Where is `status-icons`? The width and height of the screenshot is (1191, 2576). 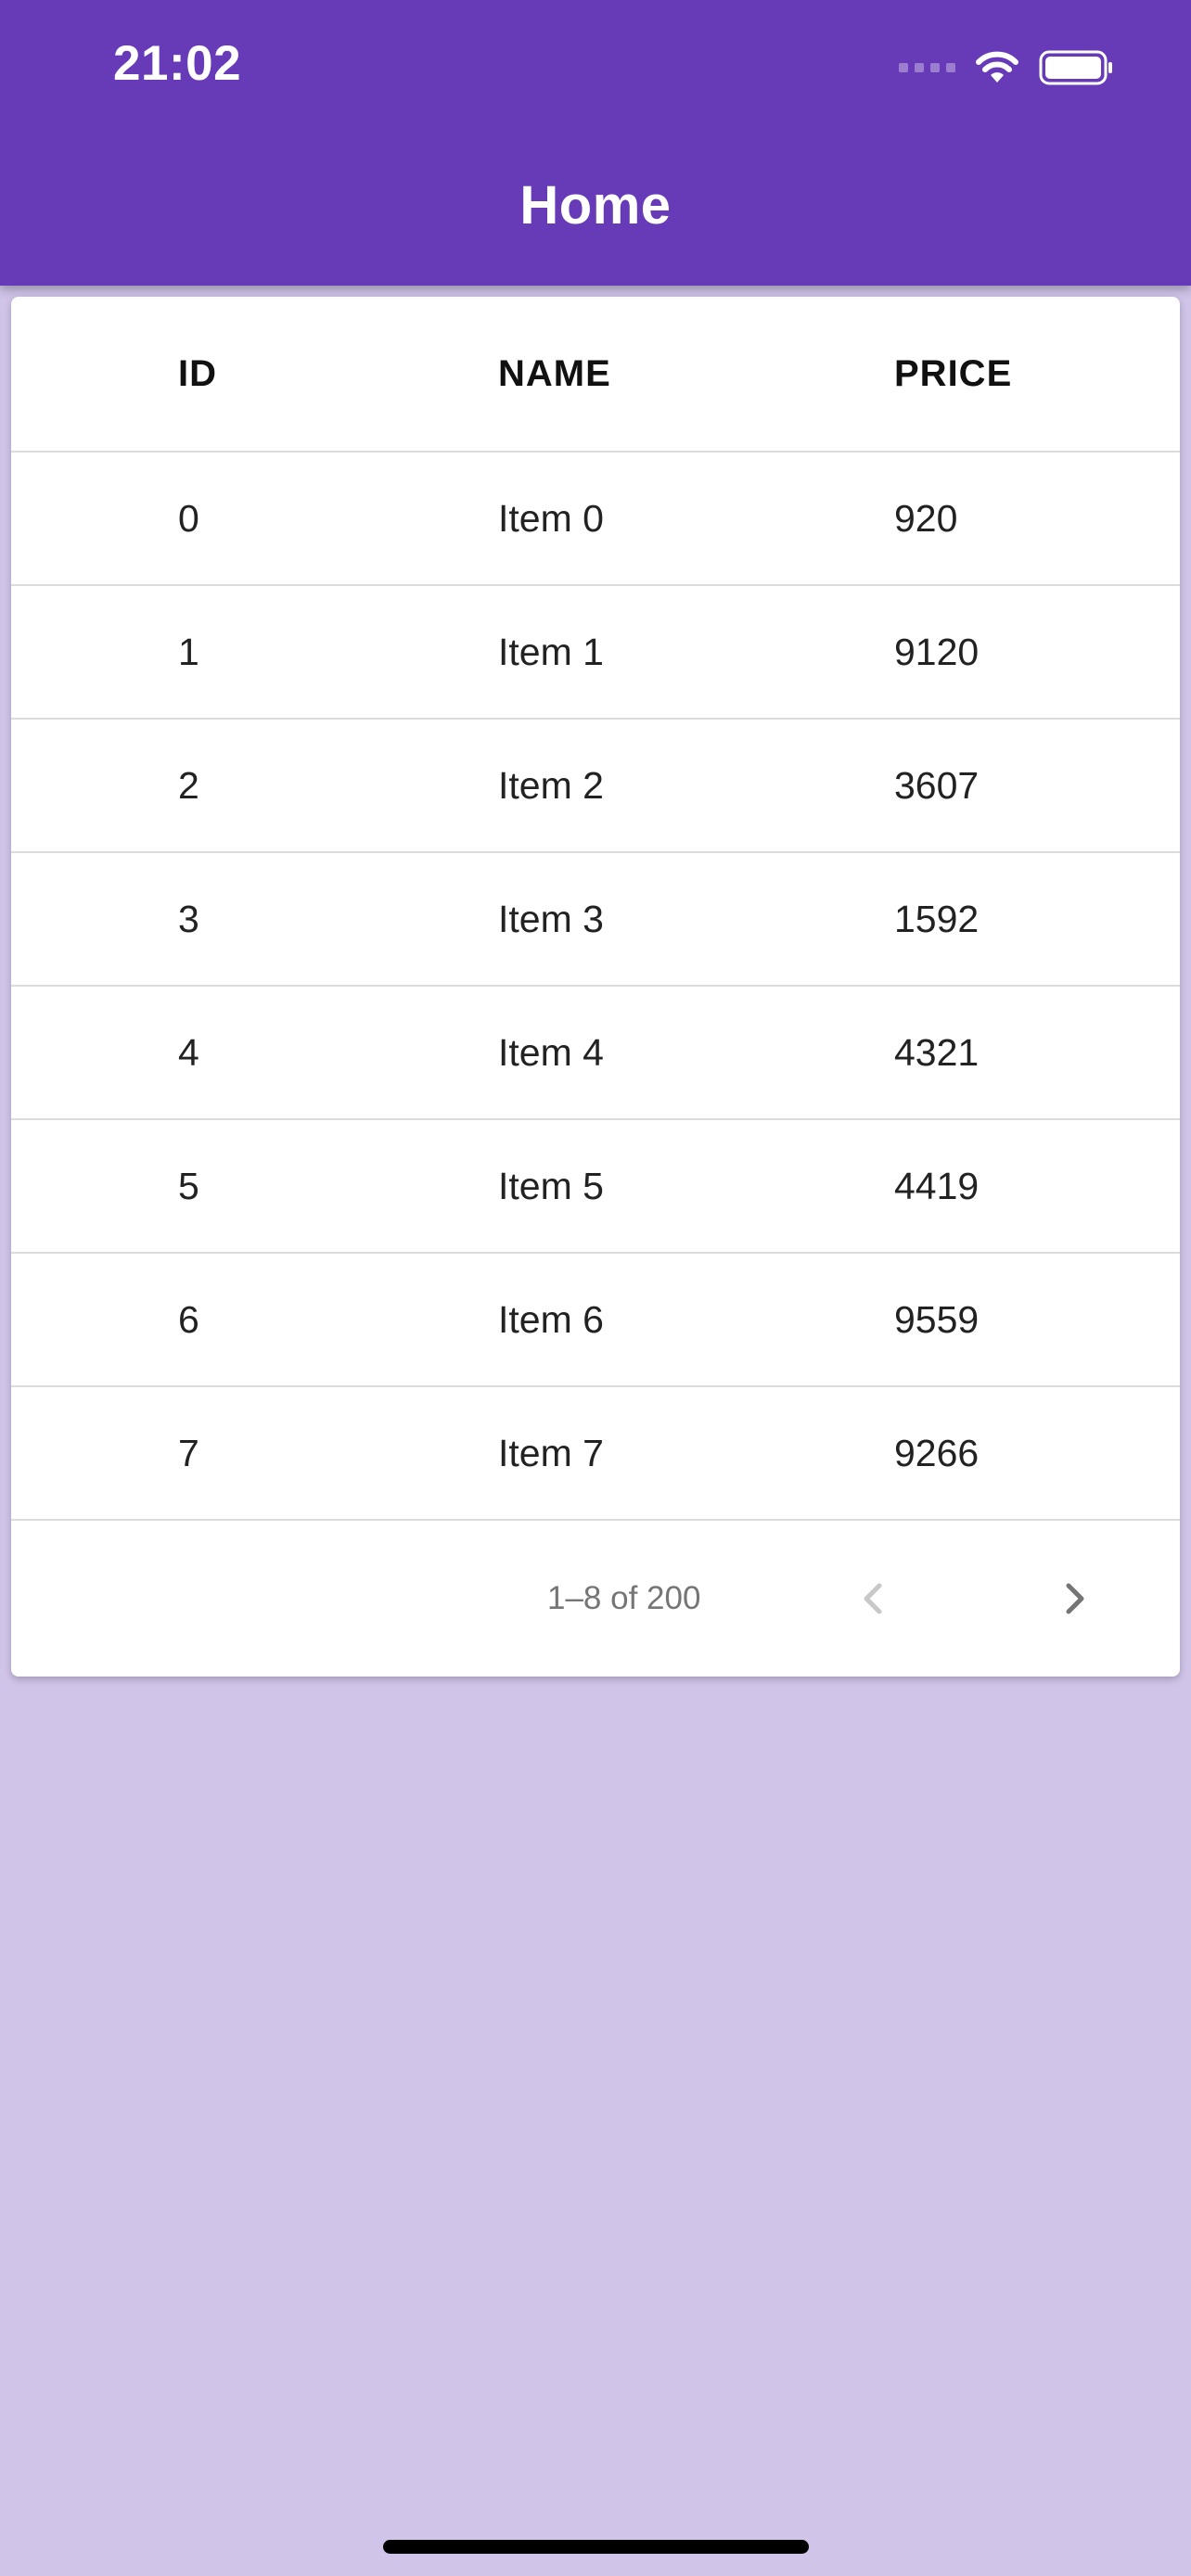 status-icons is located at coordinates (1007, 68).